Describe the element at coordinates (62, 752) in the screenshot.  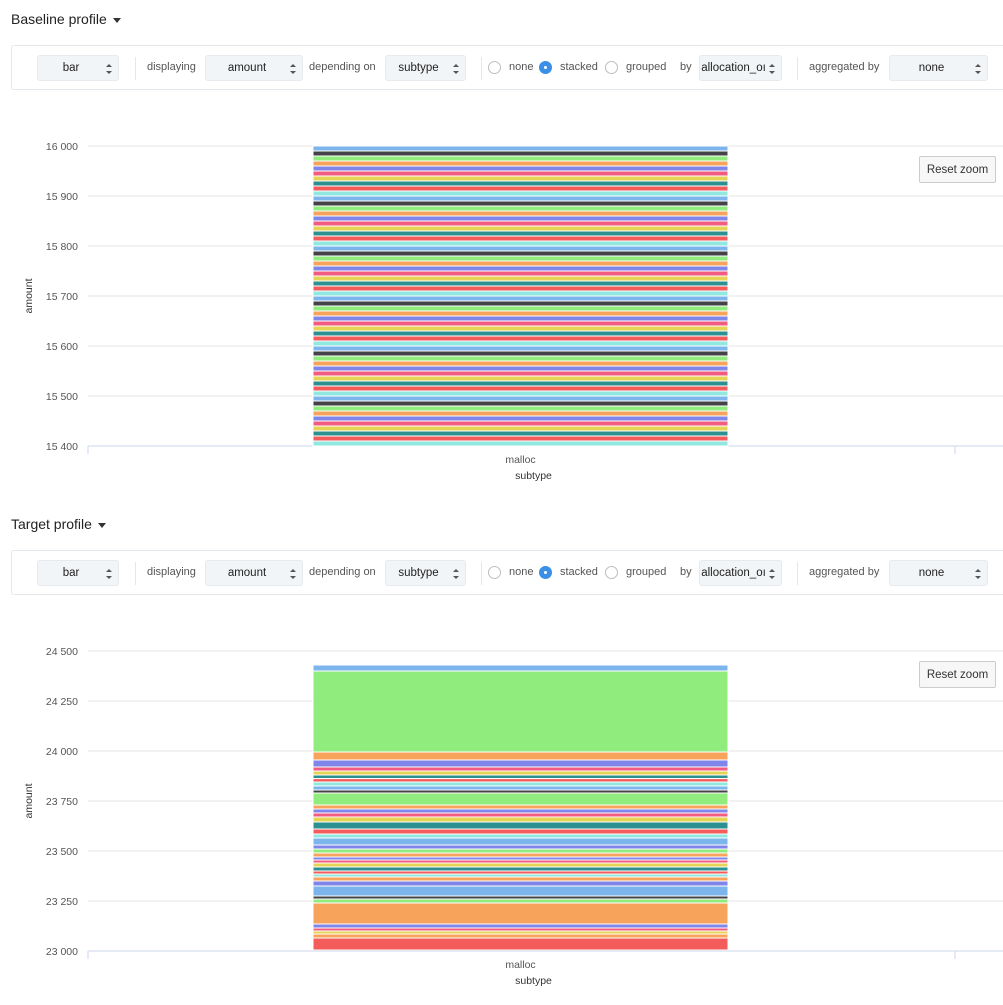
I see `y-tick-label: 24 000` at that location.